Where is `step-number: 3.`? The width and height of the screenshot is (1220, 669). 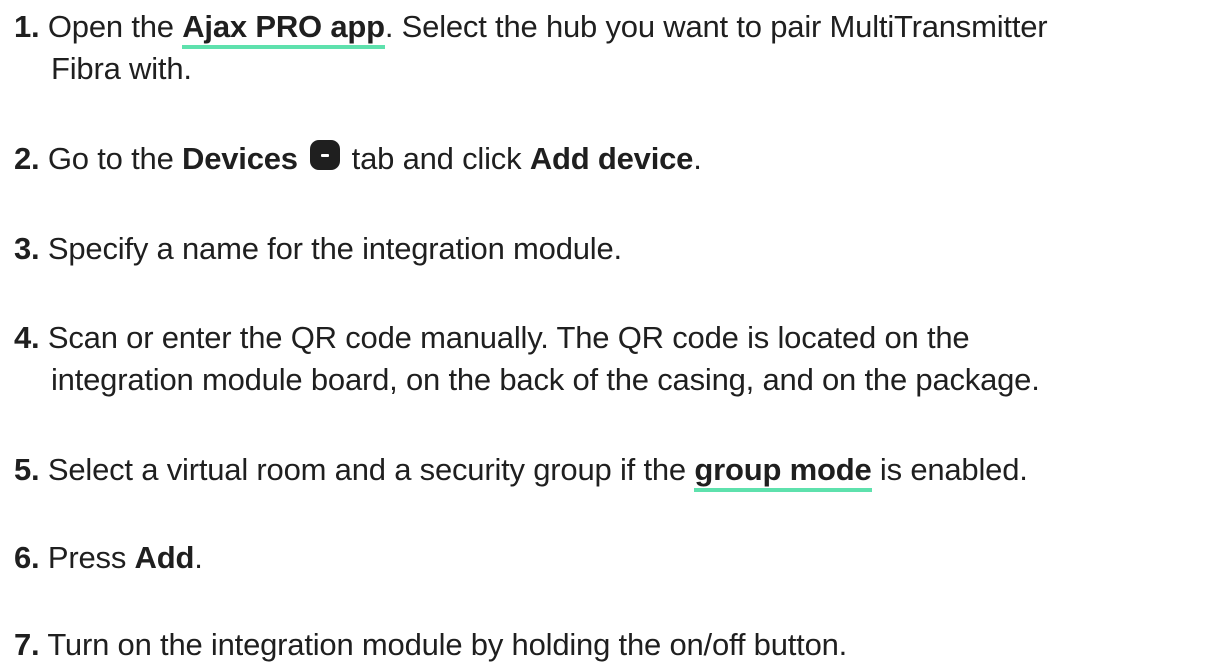 step-number: 3. is located at coordinates (27, 248).